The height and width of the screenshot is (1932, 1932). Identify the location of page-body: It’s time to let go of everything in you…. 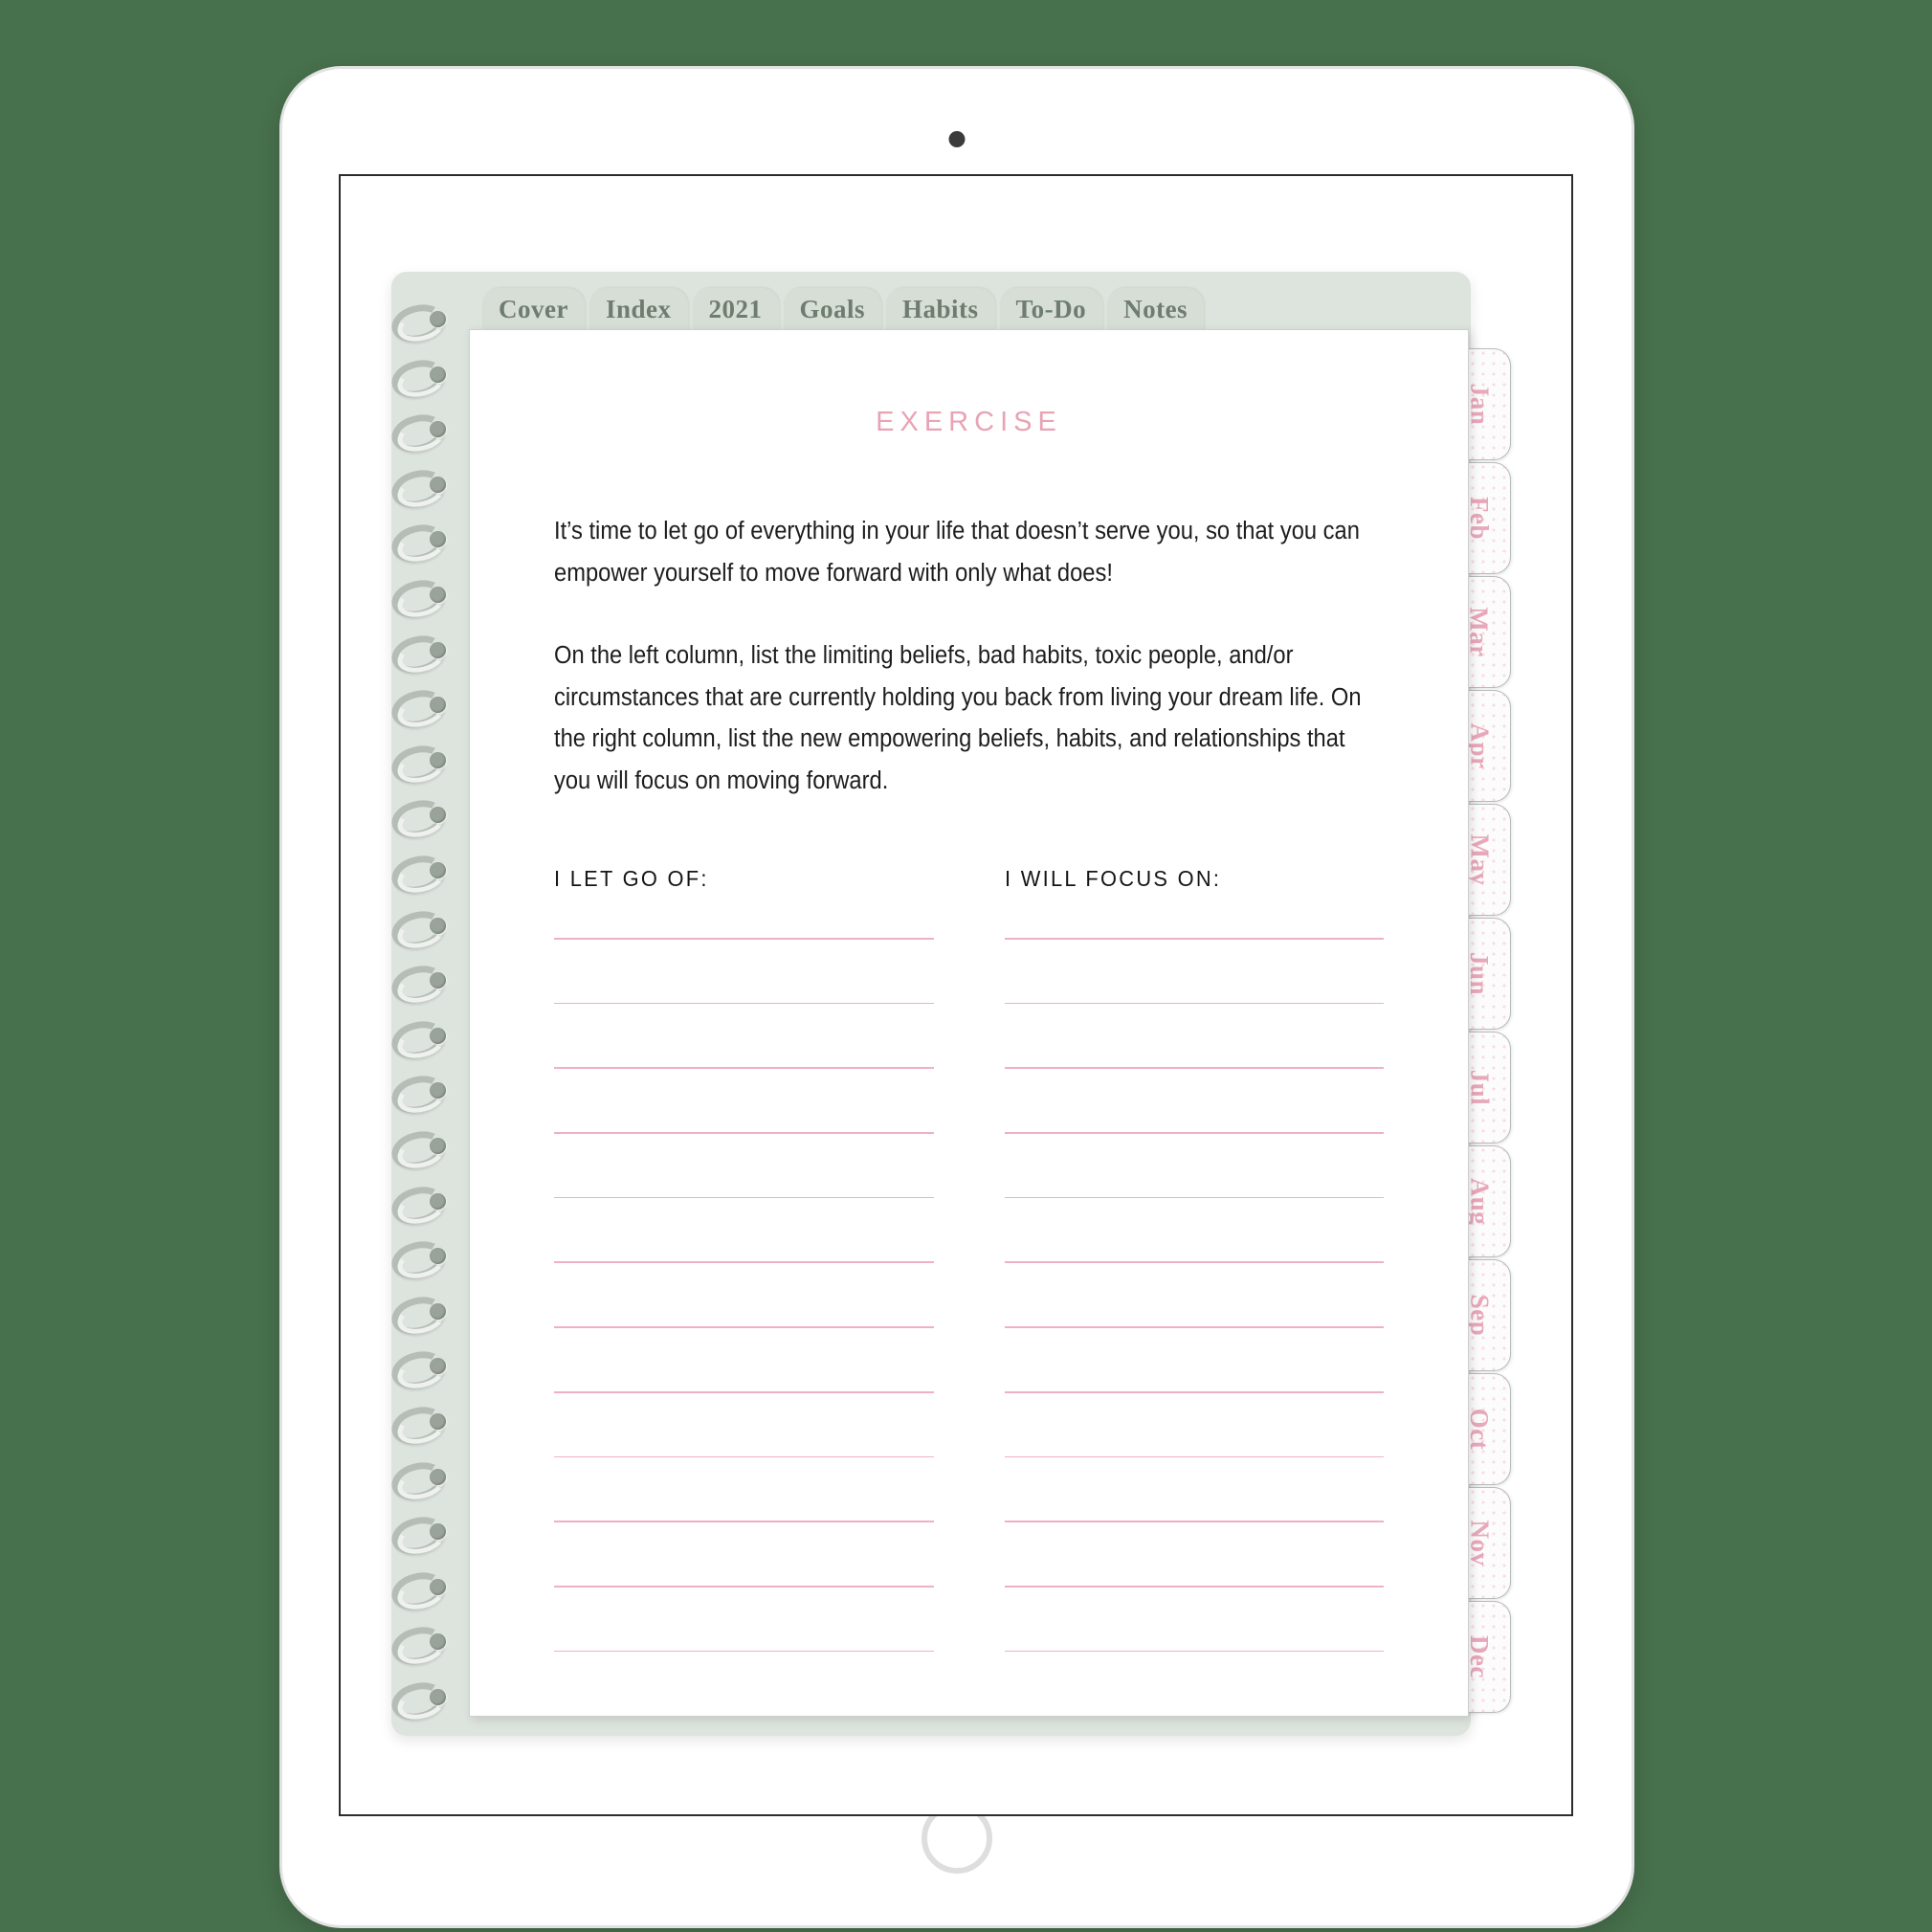
(969, 657).